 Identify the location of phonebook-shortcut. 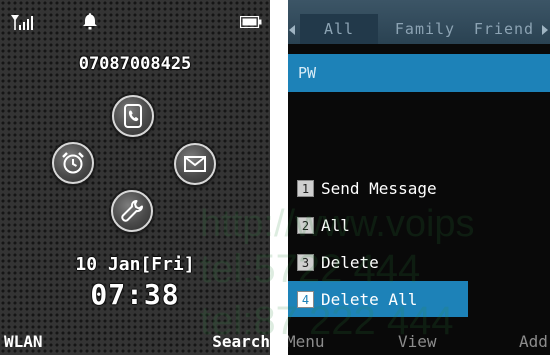
(133, 116).